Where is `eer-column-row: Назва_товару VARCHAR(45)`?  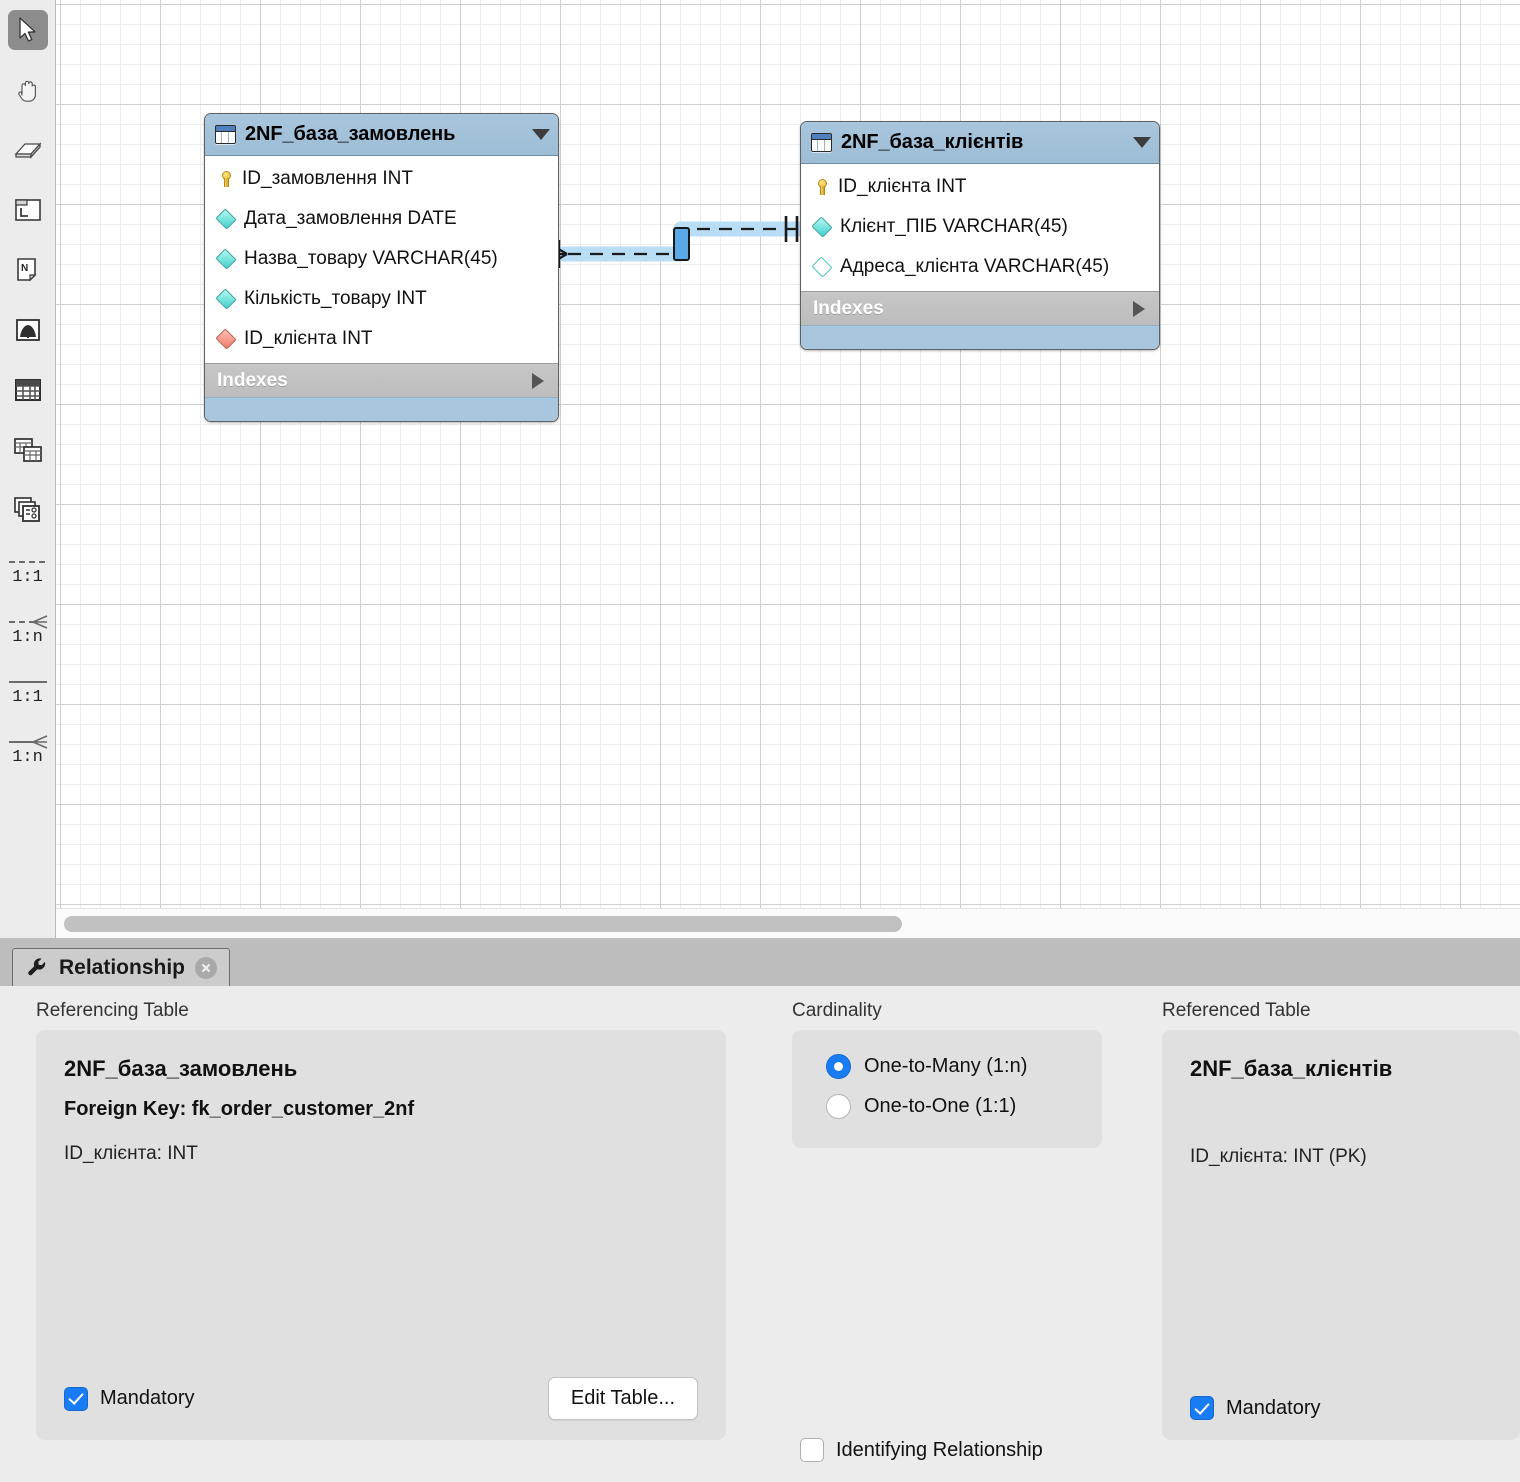
eer-column-row: Назва_товару VARCHAR(45) is located at coordinates (381, 259).